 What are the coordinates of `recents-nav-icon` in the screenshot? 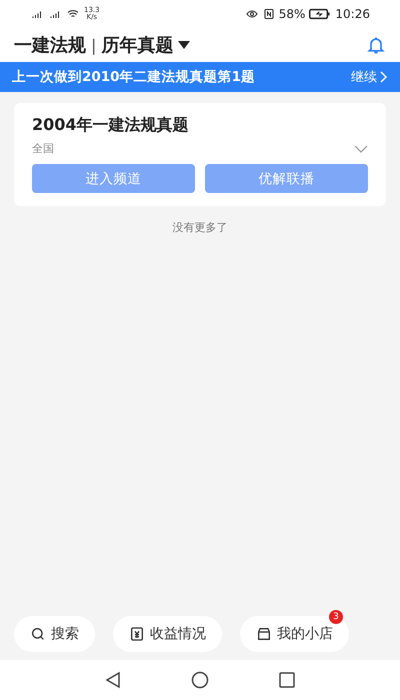 It's located at (287, 680).